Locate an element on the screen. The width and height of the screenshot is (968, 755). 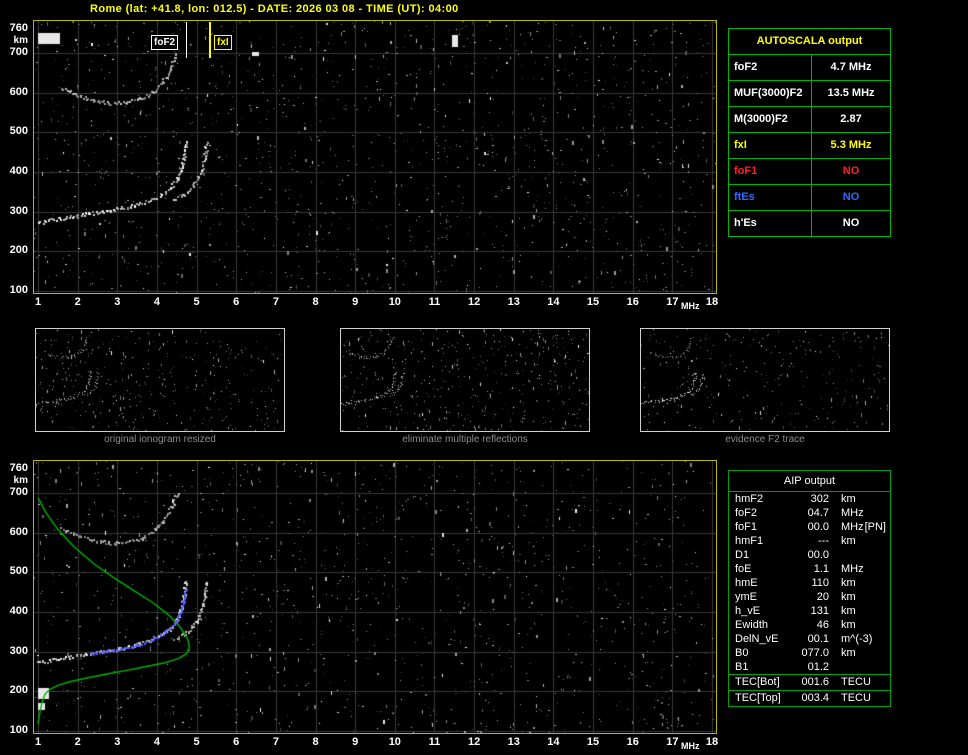
top-plot-x-tick-label: 13 is located at coordinates (513, 302).